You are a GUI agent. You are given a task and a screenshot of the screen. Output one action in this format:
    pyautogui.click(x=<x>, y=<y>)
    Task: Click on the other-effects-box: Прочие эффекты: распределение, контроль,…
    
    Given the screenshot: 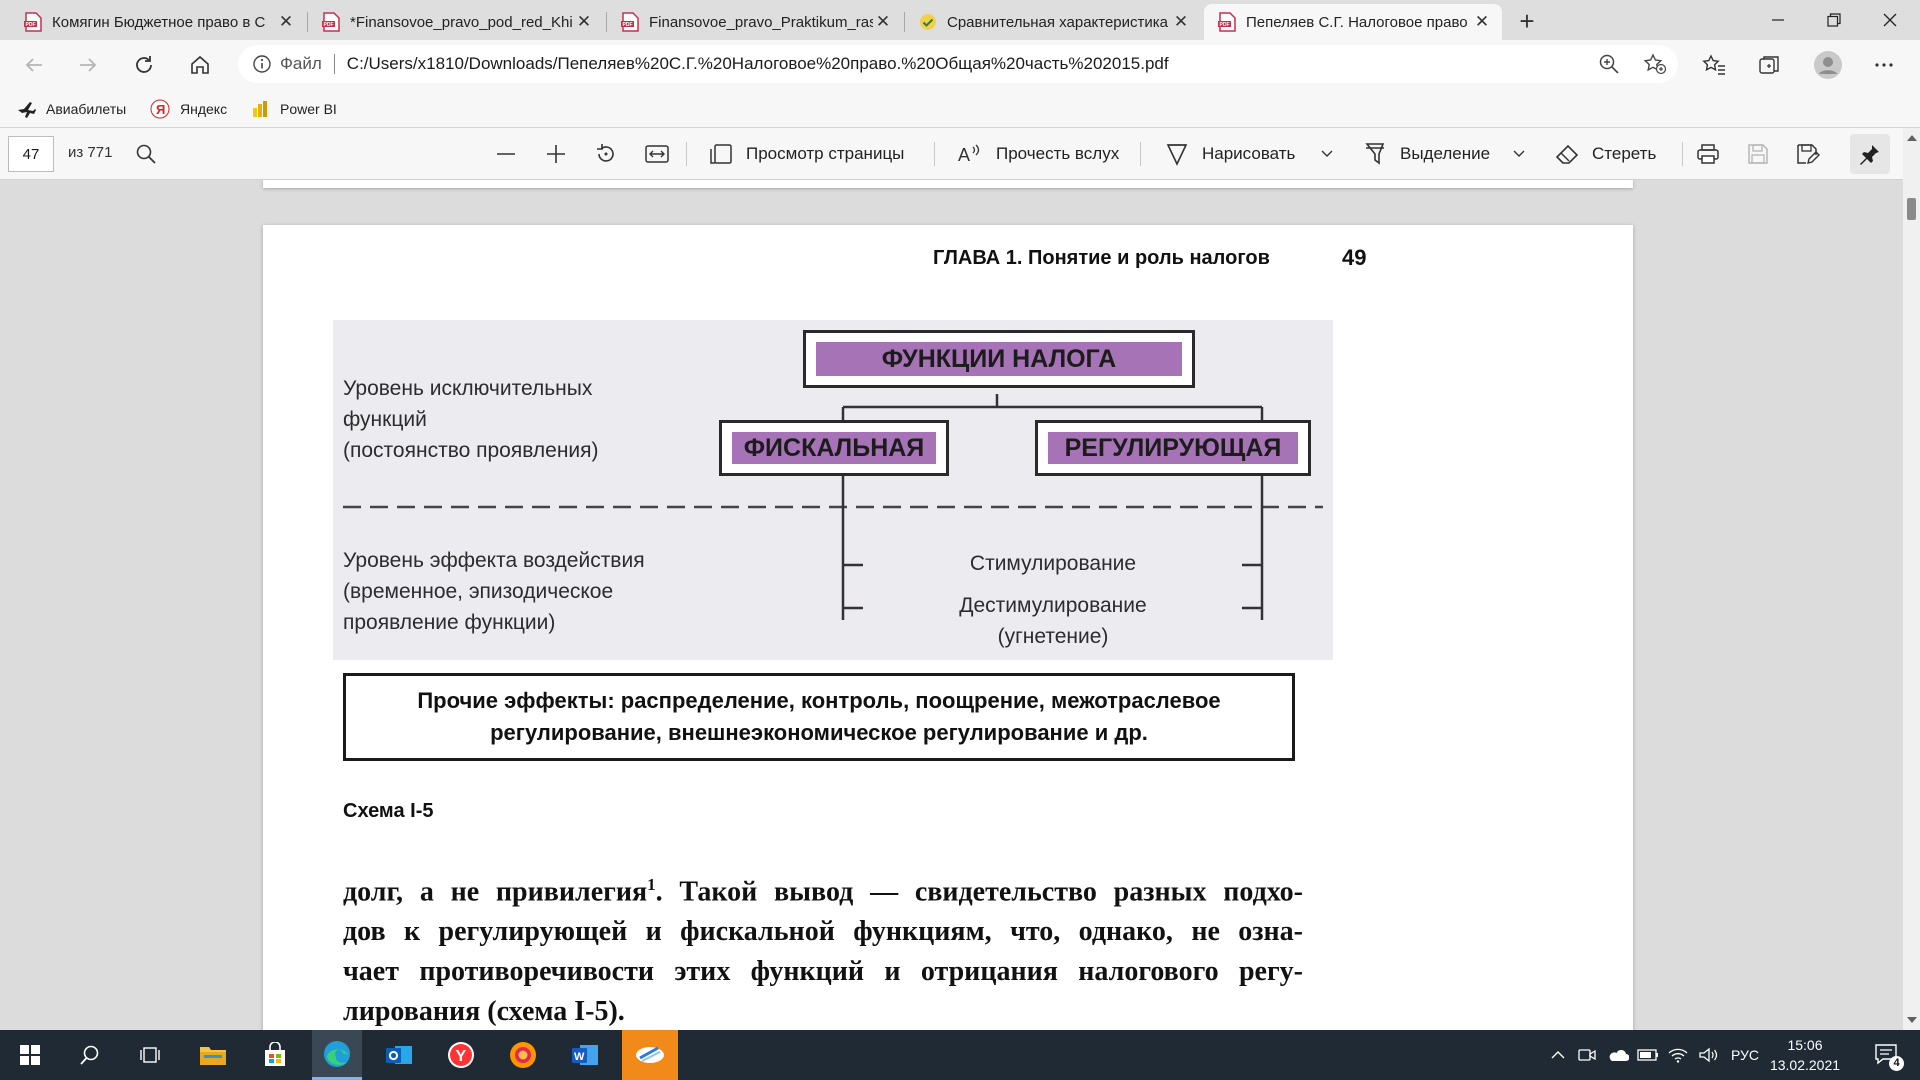 What is the action you would take?
    pyautogui.click(x=819, y=717)
    